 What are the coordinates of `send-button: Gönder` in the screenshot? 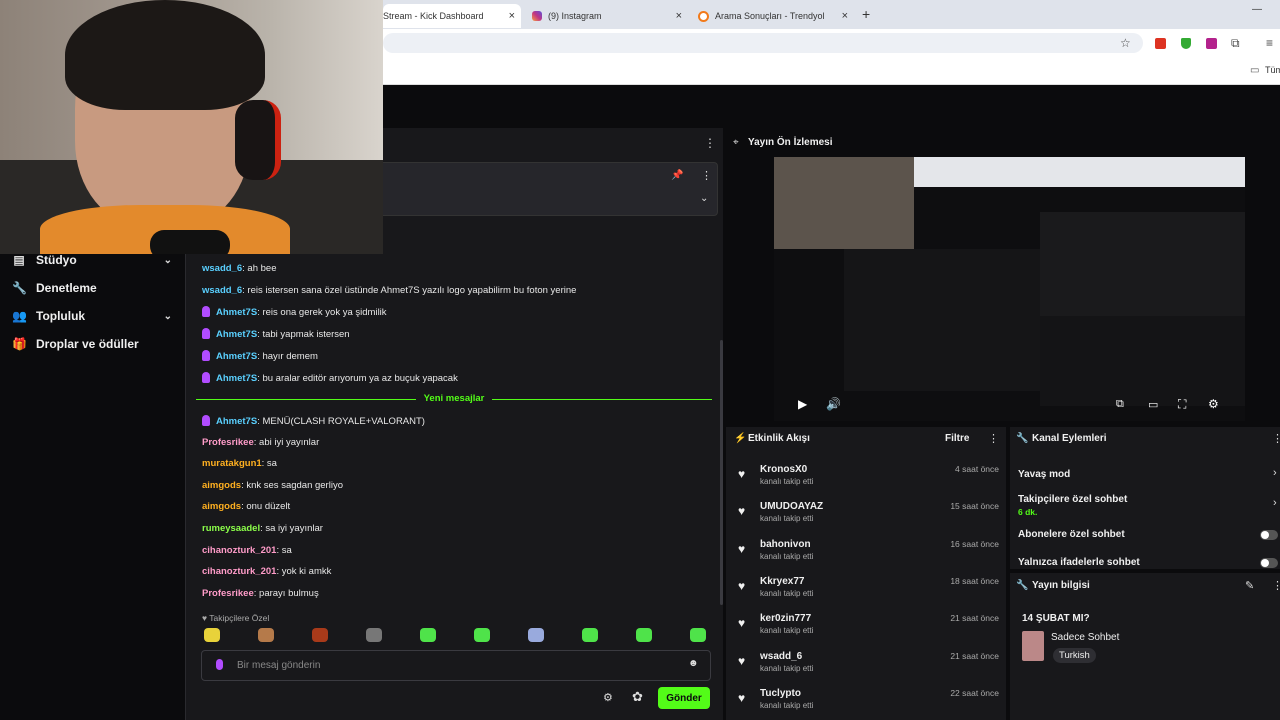 It's located at (684, 698).